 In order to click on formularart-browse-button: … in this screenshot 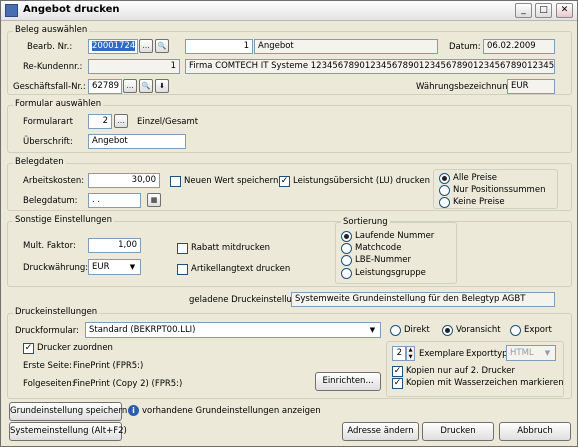, I will do `click(121, 121)`.